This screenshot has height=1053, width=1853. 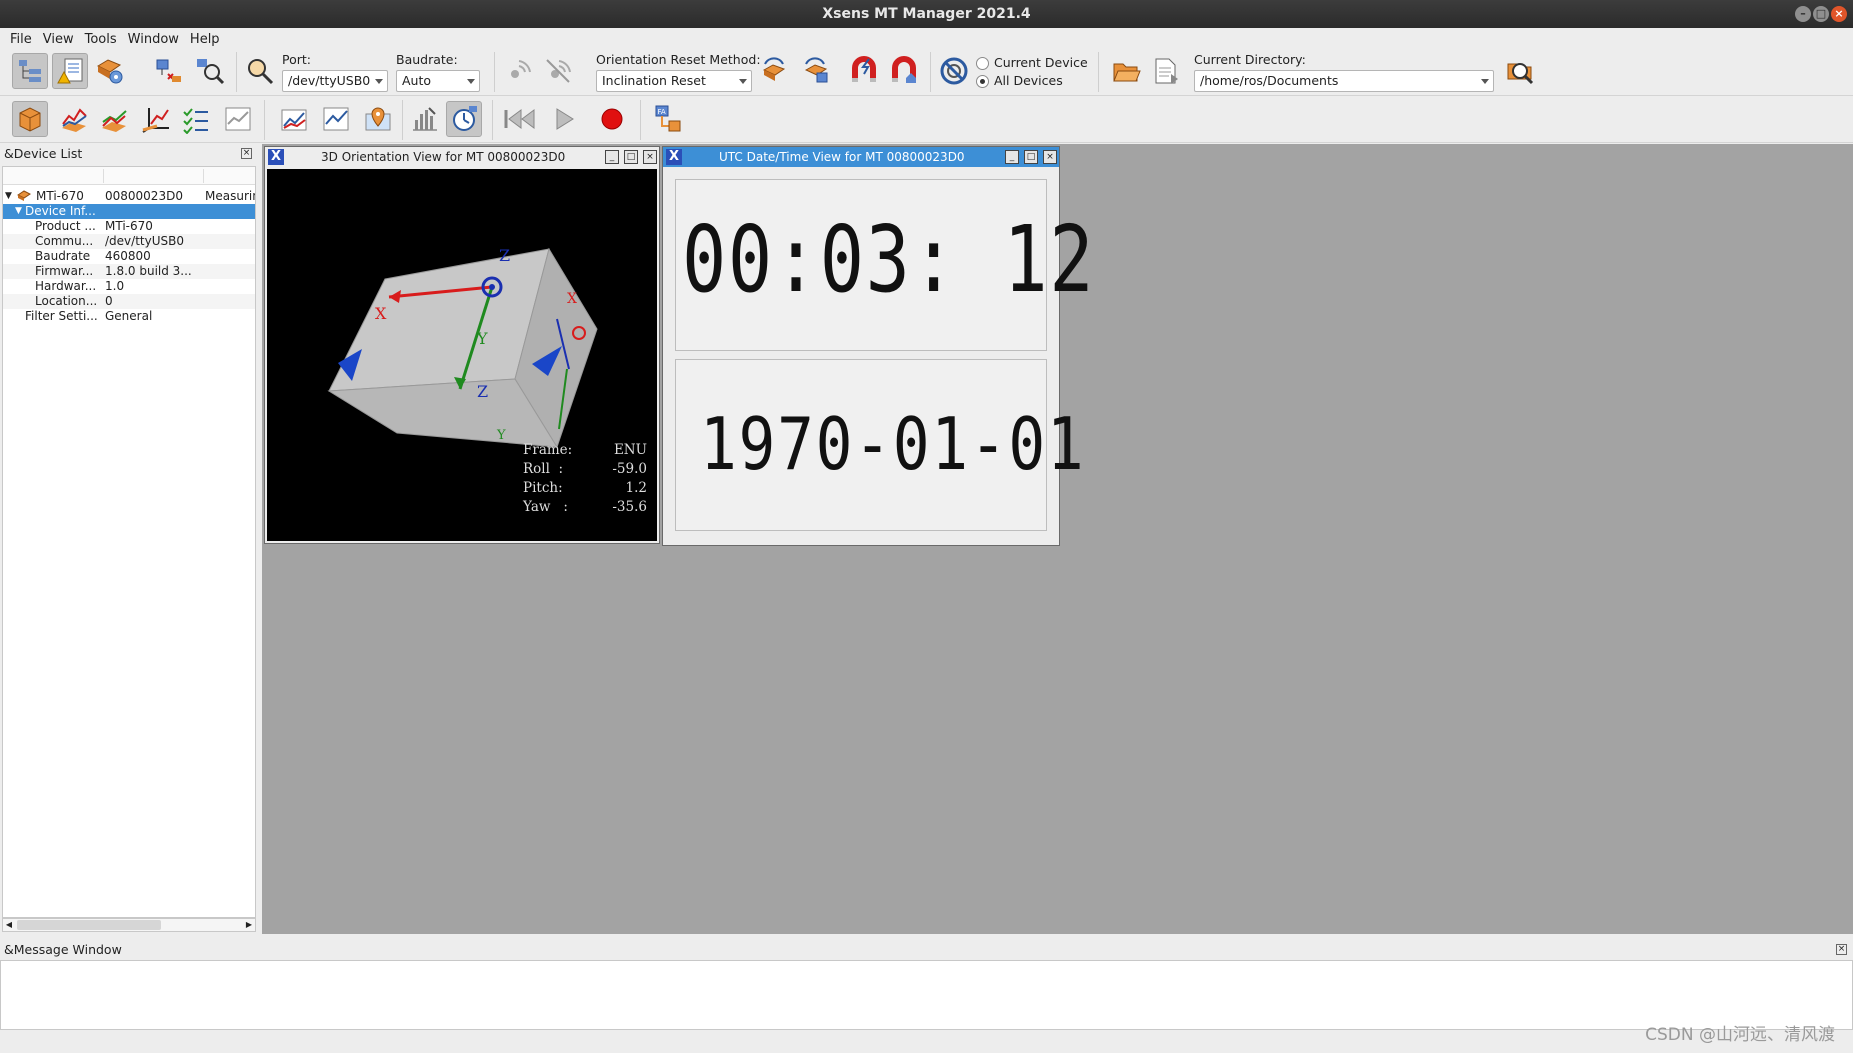 I want to click on all-devices-radio, so click(x=982, y=81).